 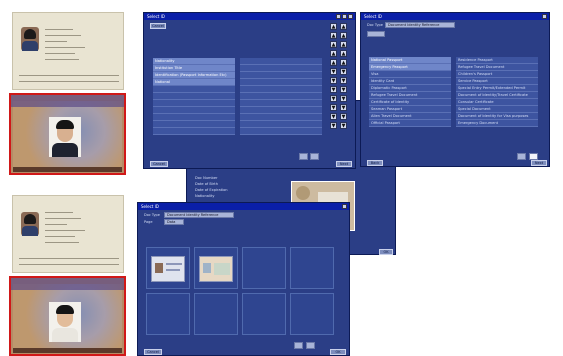 I want to click on list-item: Institution Title, so click(x=194, y=68).